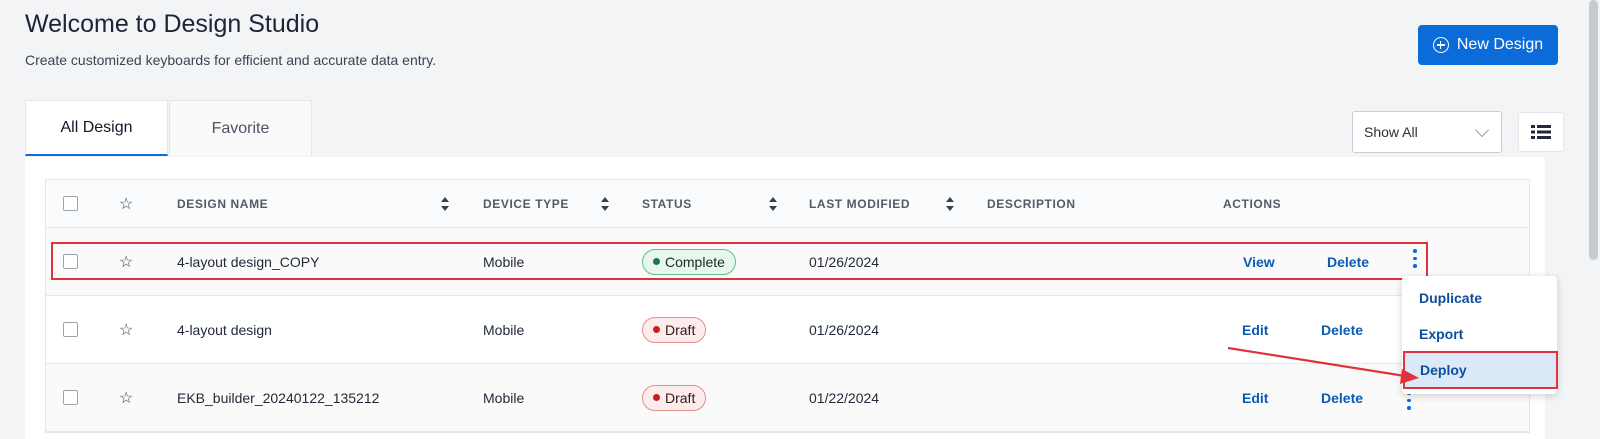 The width and height of the screenshot is (1600, 439). I want to click on last-modified: 01/22/2024, so click(844, 397).